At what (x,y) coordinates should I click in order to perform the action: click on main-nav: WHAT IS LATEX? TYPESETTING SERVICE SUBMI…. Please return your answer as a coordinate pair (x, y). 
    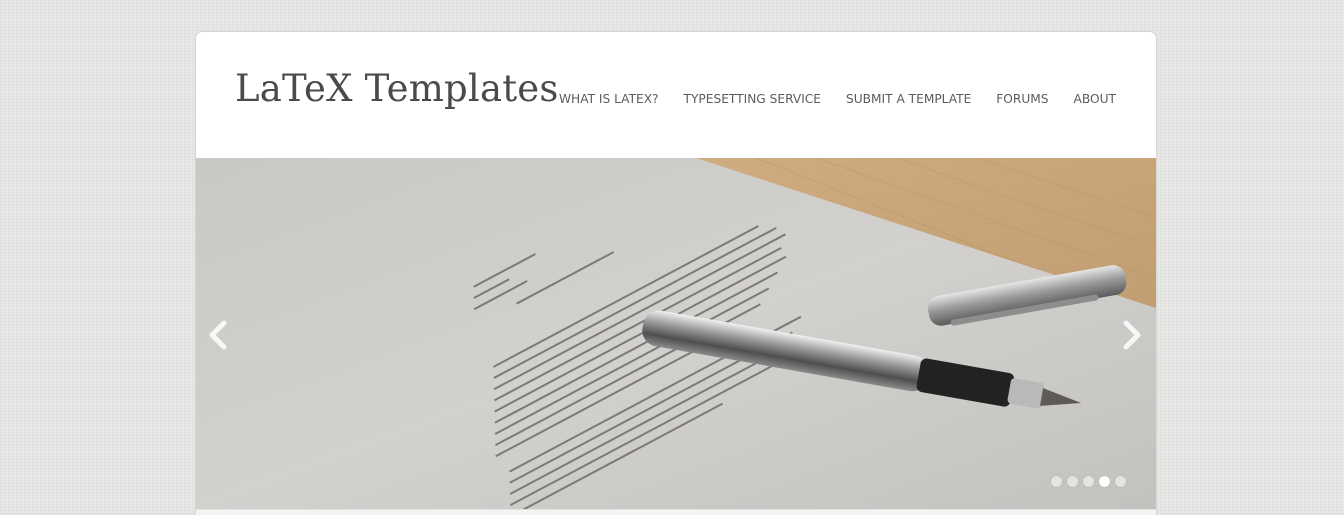
    Looking at the image, I should click on (837, 99).